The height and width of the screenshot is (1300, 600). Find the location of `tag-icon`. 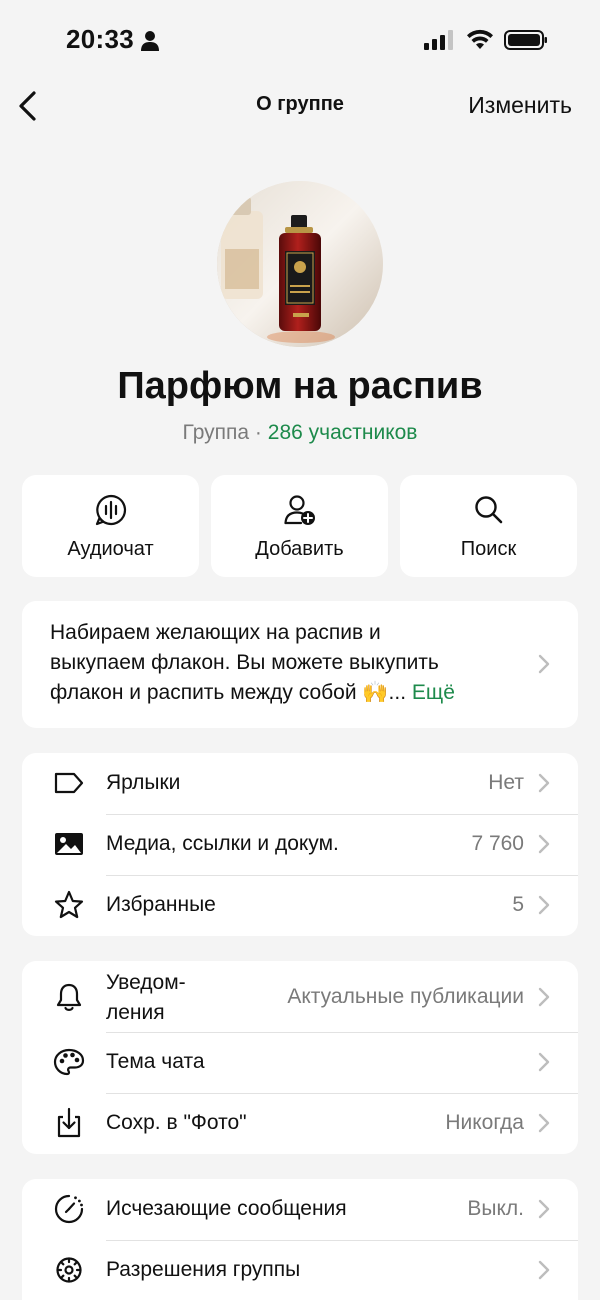

tag-icon is located at coordinates (69, 783).